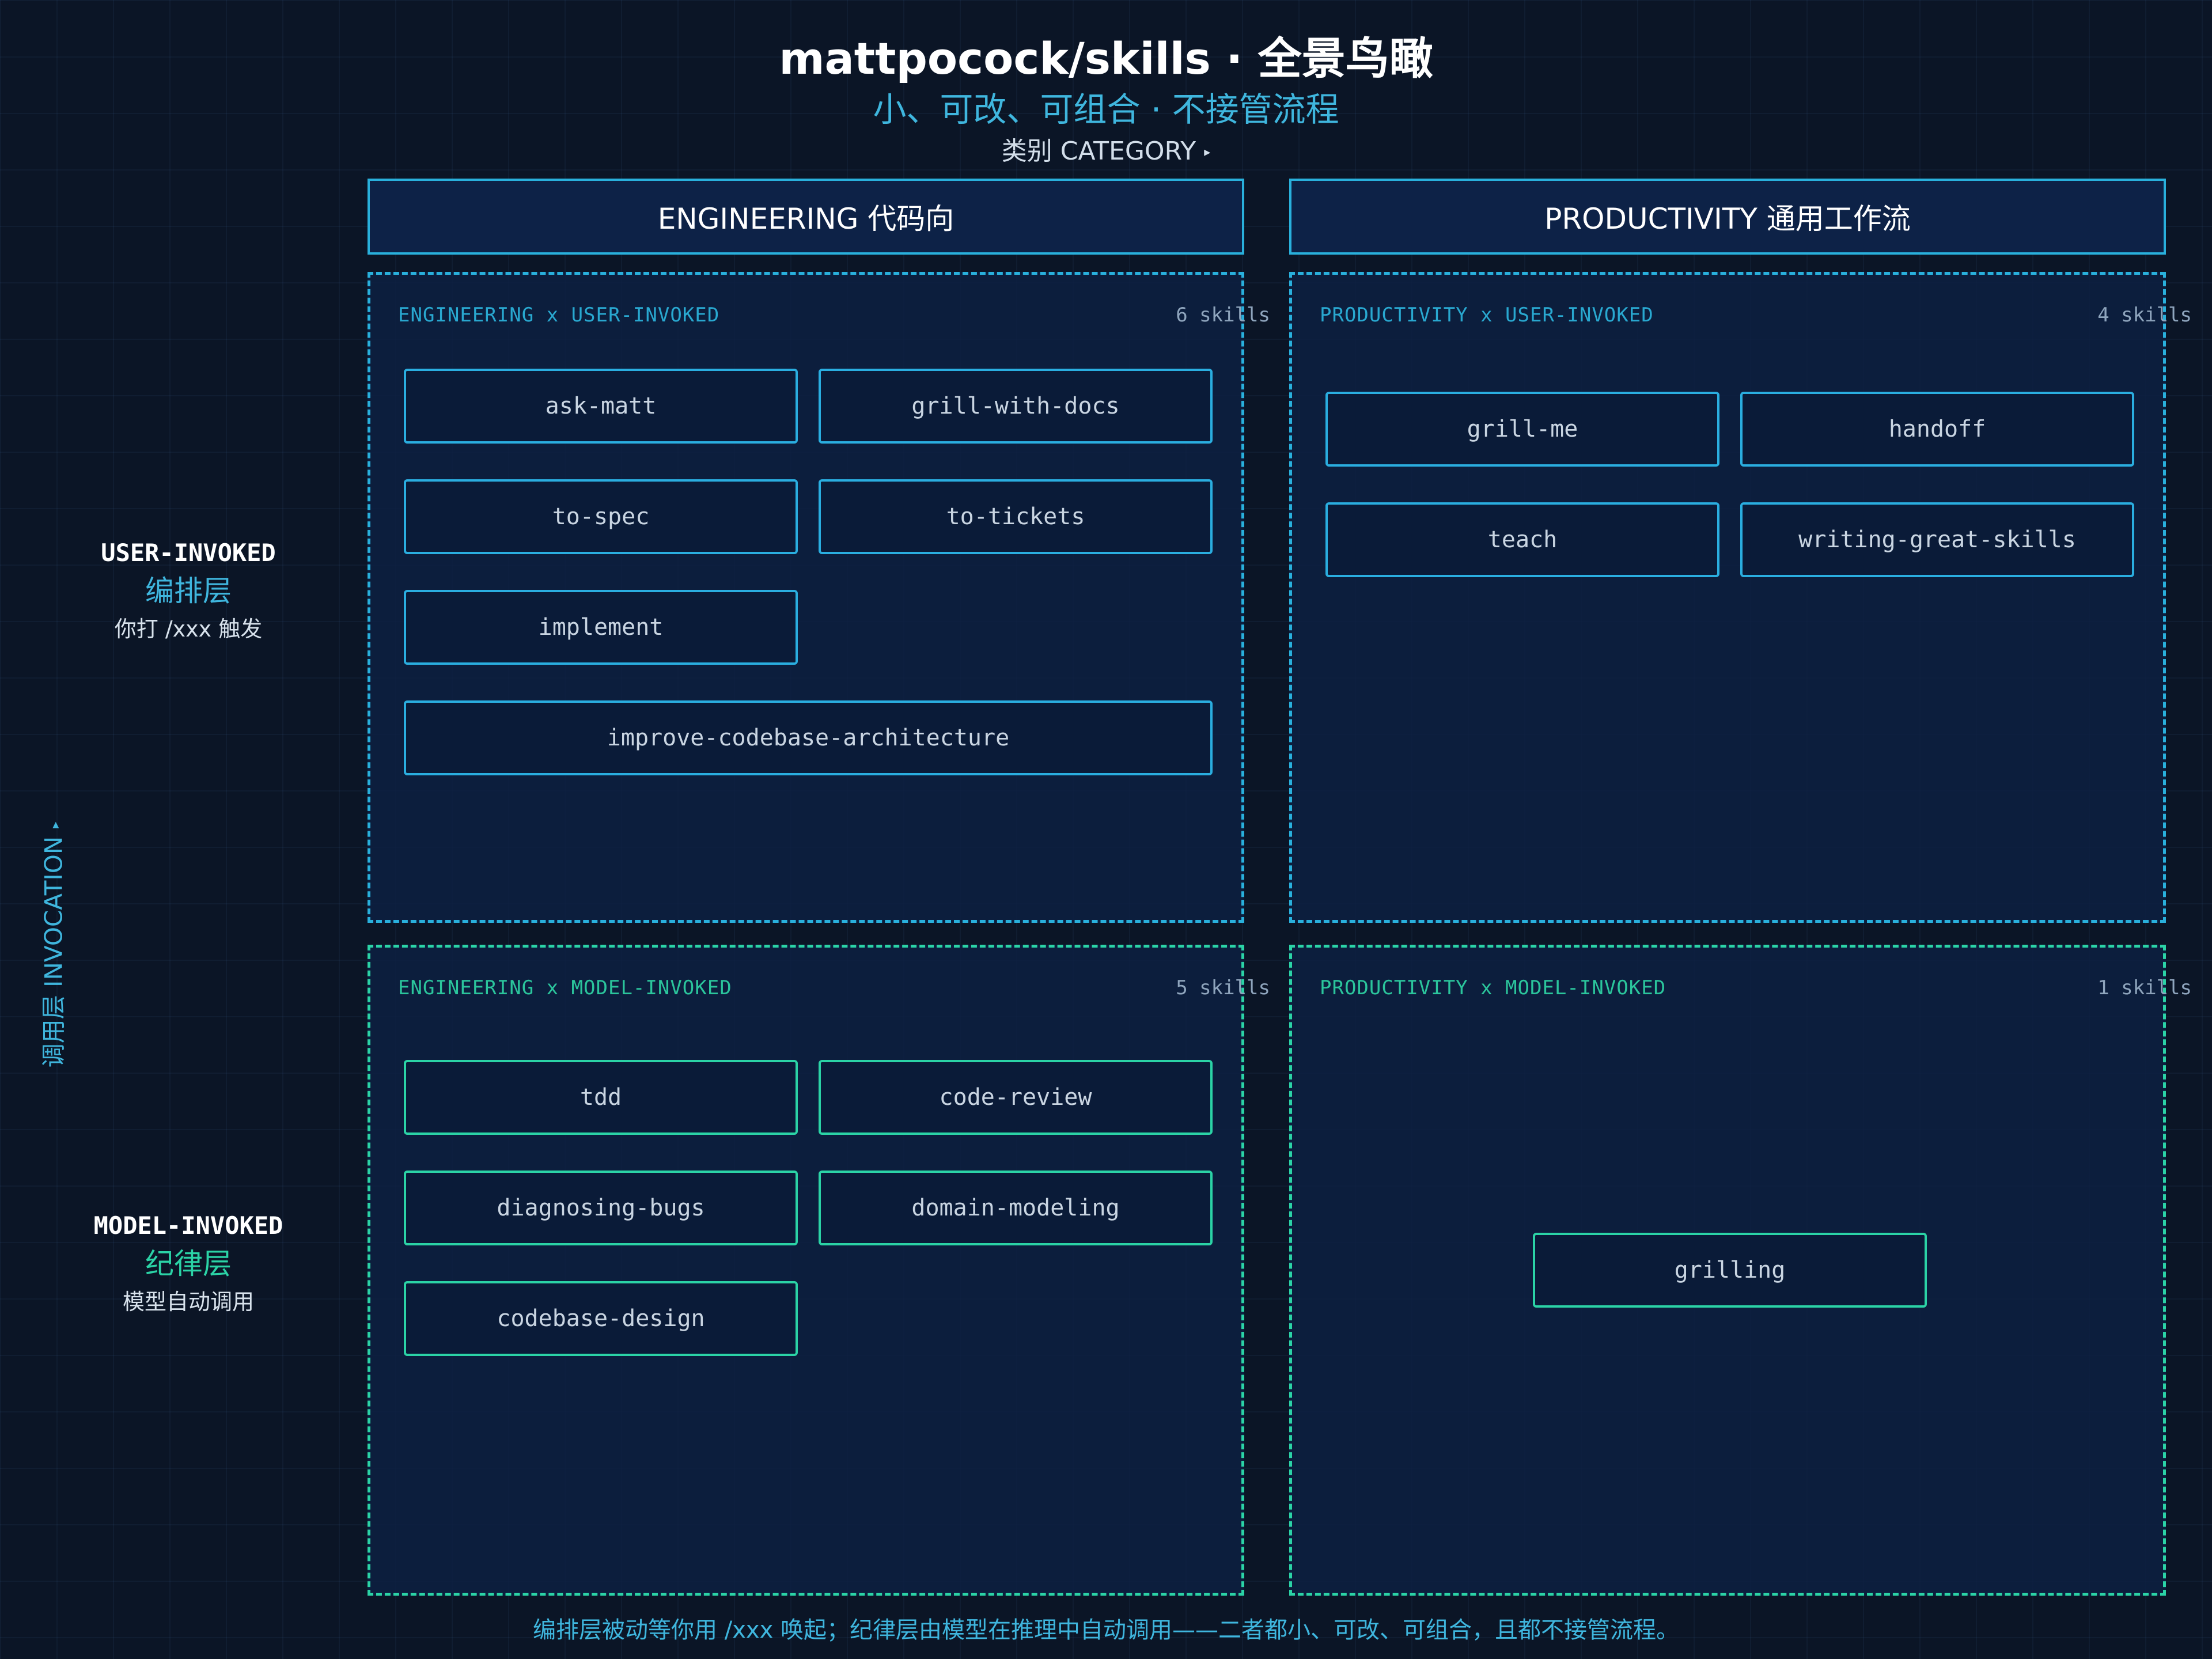  I want to click on invocation-axis-label: 调用层 INVOCATION ▸, so click(52, 945).